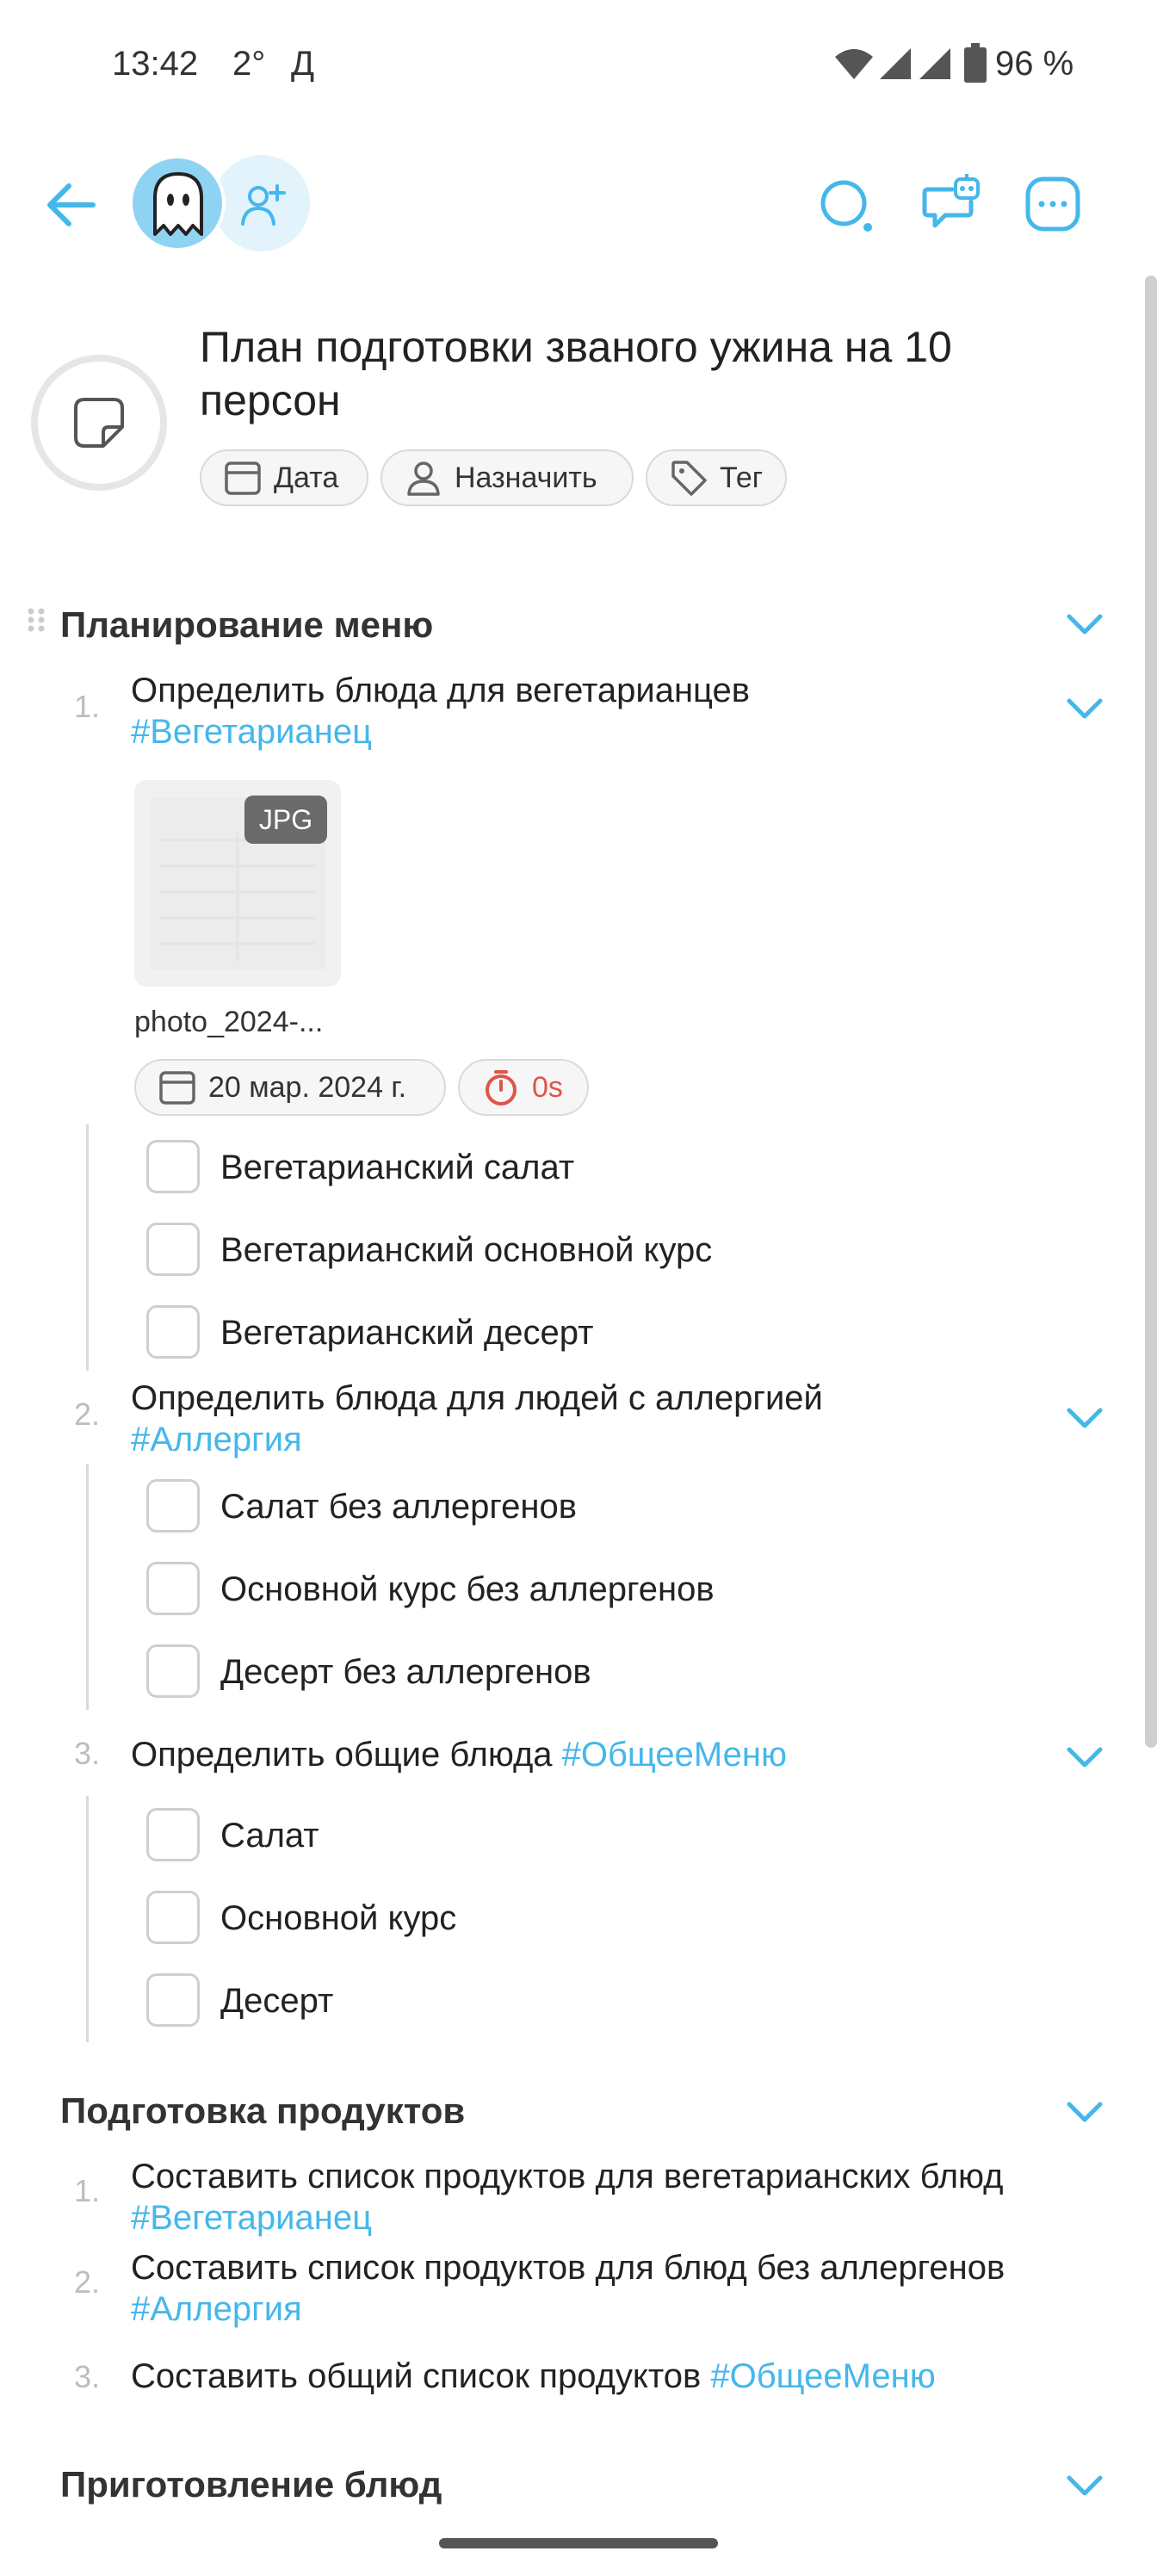  I want to click on timer-chip: 0s, so click(524, 1087).